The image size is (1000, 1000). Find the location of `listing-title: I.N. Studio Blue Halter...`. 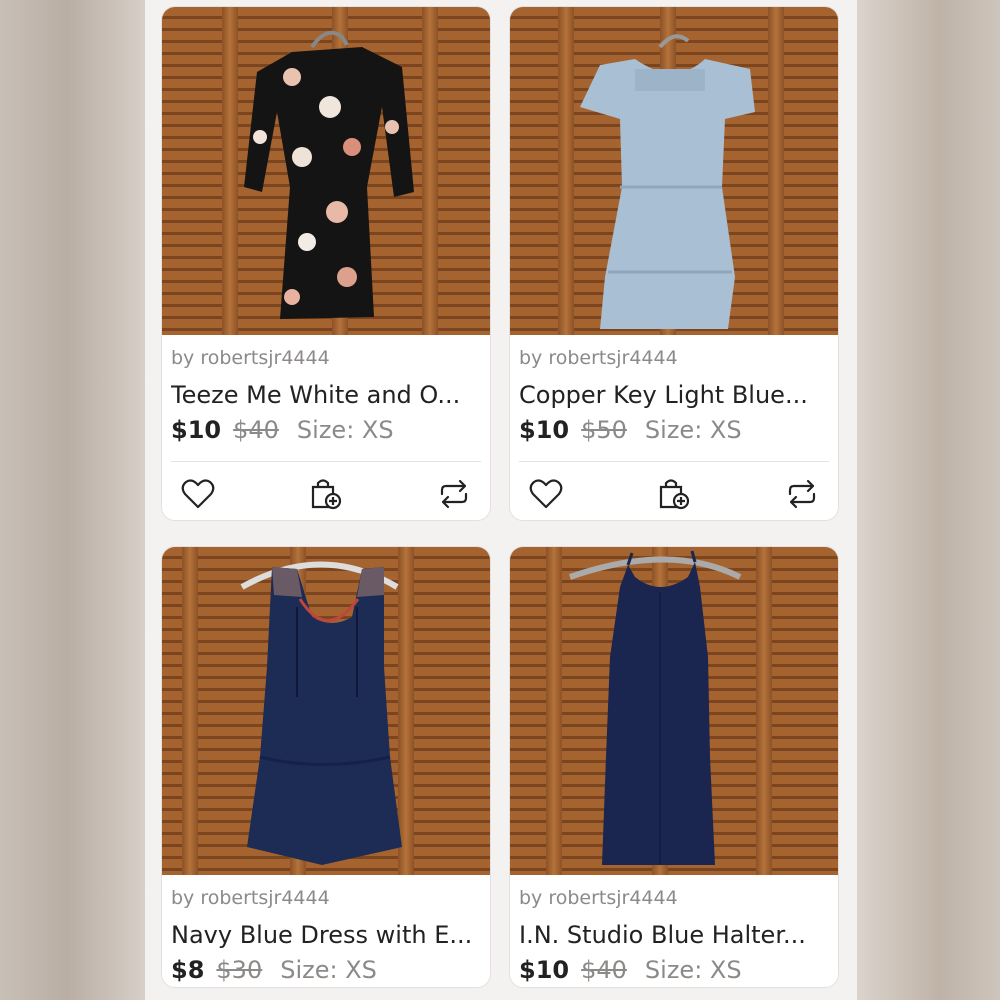

listing-title: I.N. Studio Blue Halter... is located at coordinates (674, 935).